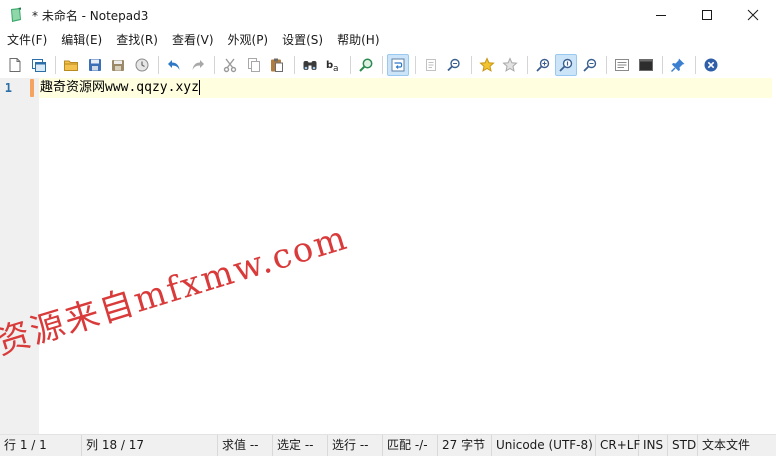  I want to click on word-wrap-icon, so click(398, 64).